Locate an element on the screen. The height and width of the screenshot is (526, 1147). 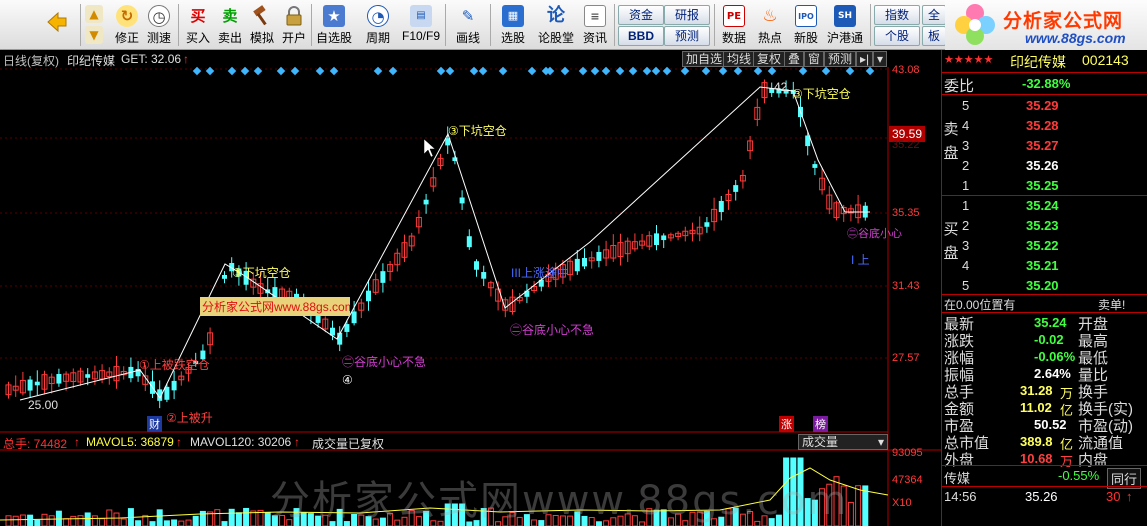
forum-icon: 论 is located at coordinates (556, 15).